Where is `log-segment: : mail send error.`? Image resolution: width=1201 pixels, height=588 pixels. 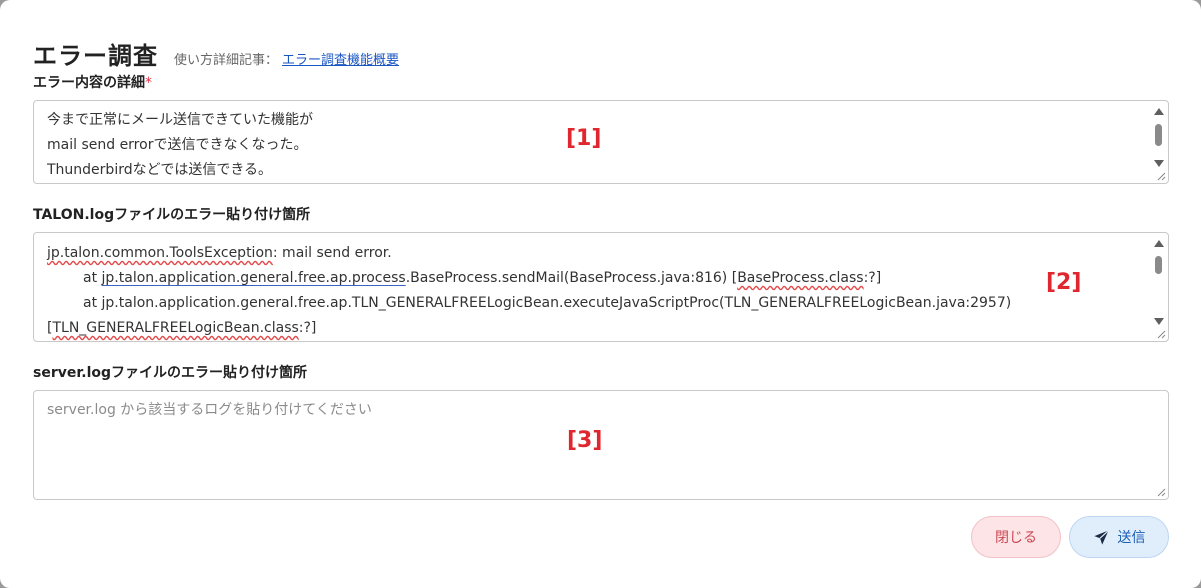 log-segment: : mail send error. is located at coordinates (332, 253).